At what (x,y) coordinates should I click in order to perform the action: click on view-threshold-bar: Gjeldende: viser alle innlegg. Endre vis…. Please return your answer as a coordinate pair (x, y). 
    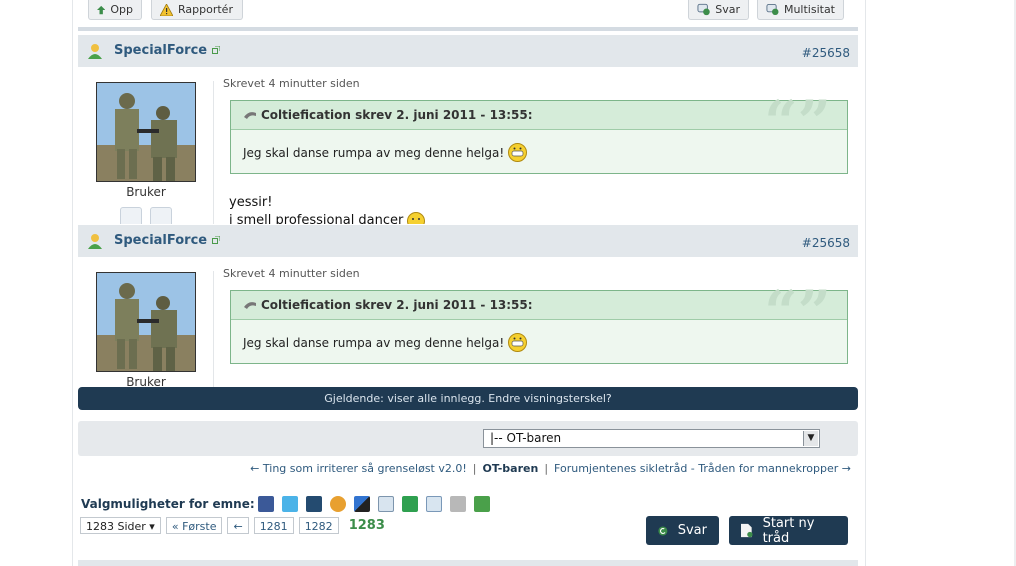
    Looking at the image, I should click on (468, 398).